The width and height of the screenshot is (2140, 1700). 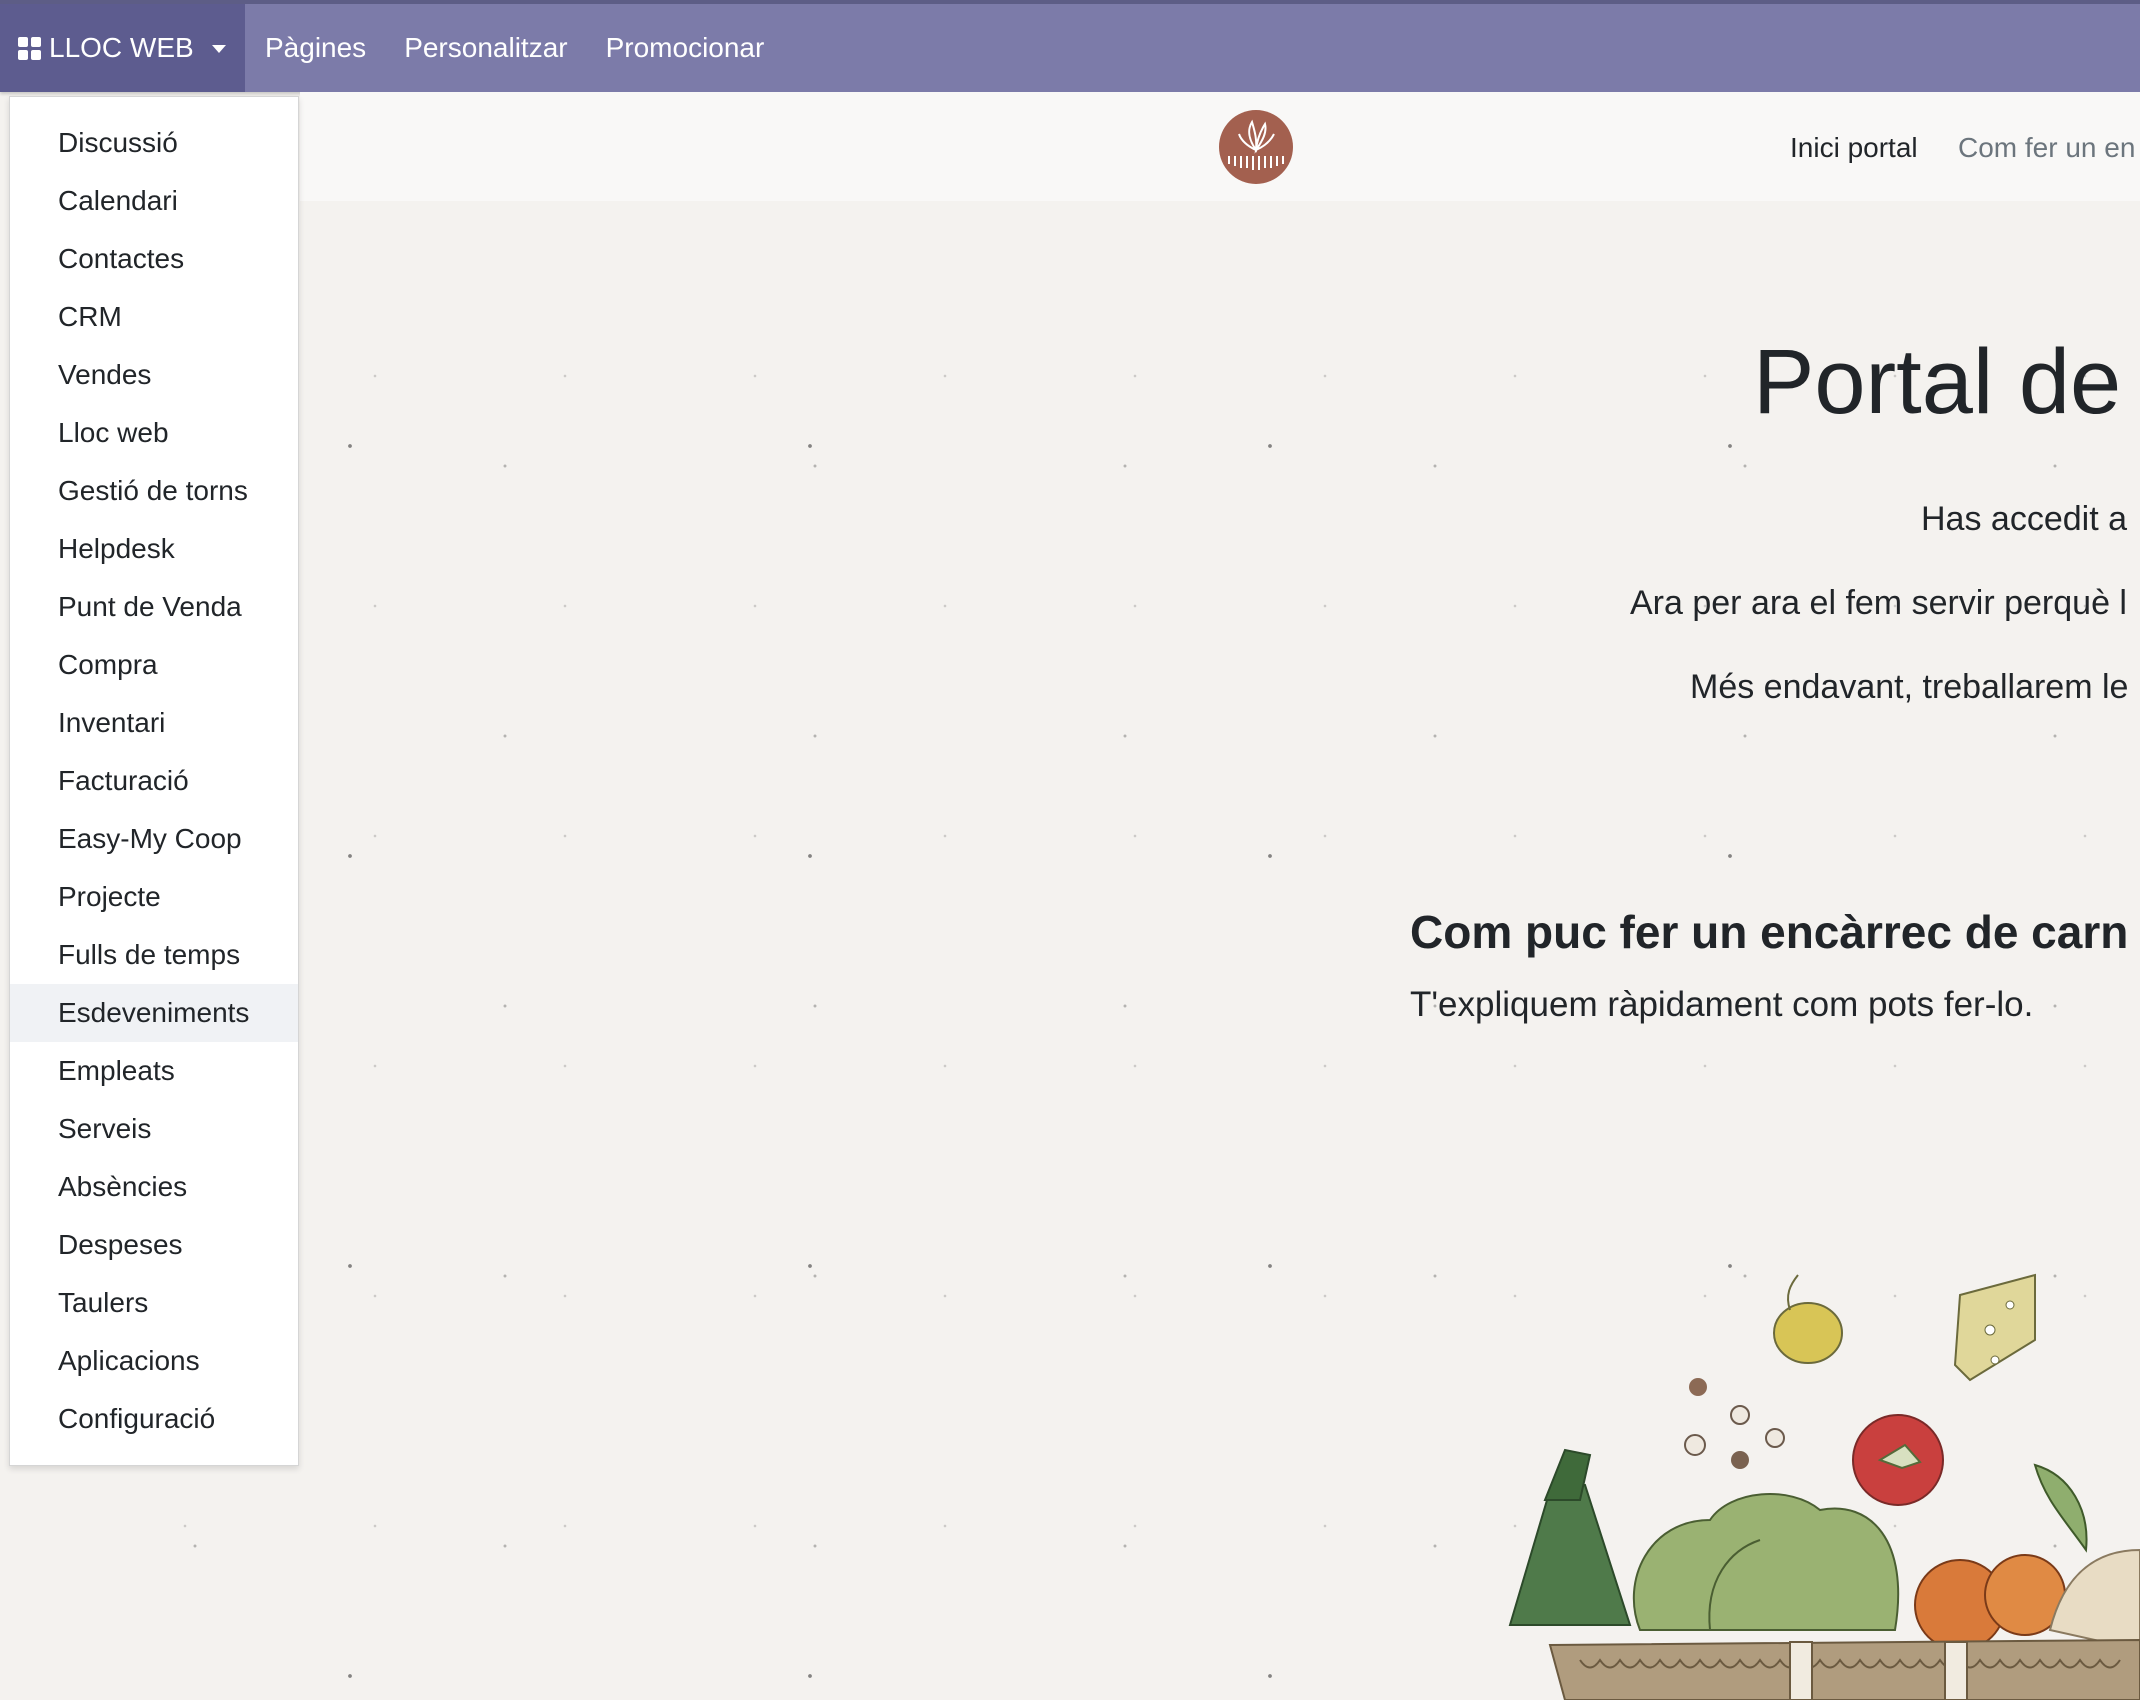 I want to click on menu-item-absencies: Absències, so click(x=154, y=1187).